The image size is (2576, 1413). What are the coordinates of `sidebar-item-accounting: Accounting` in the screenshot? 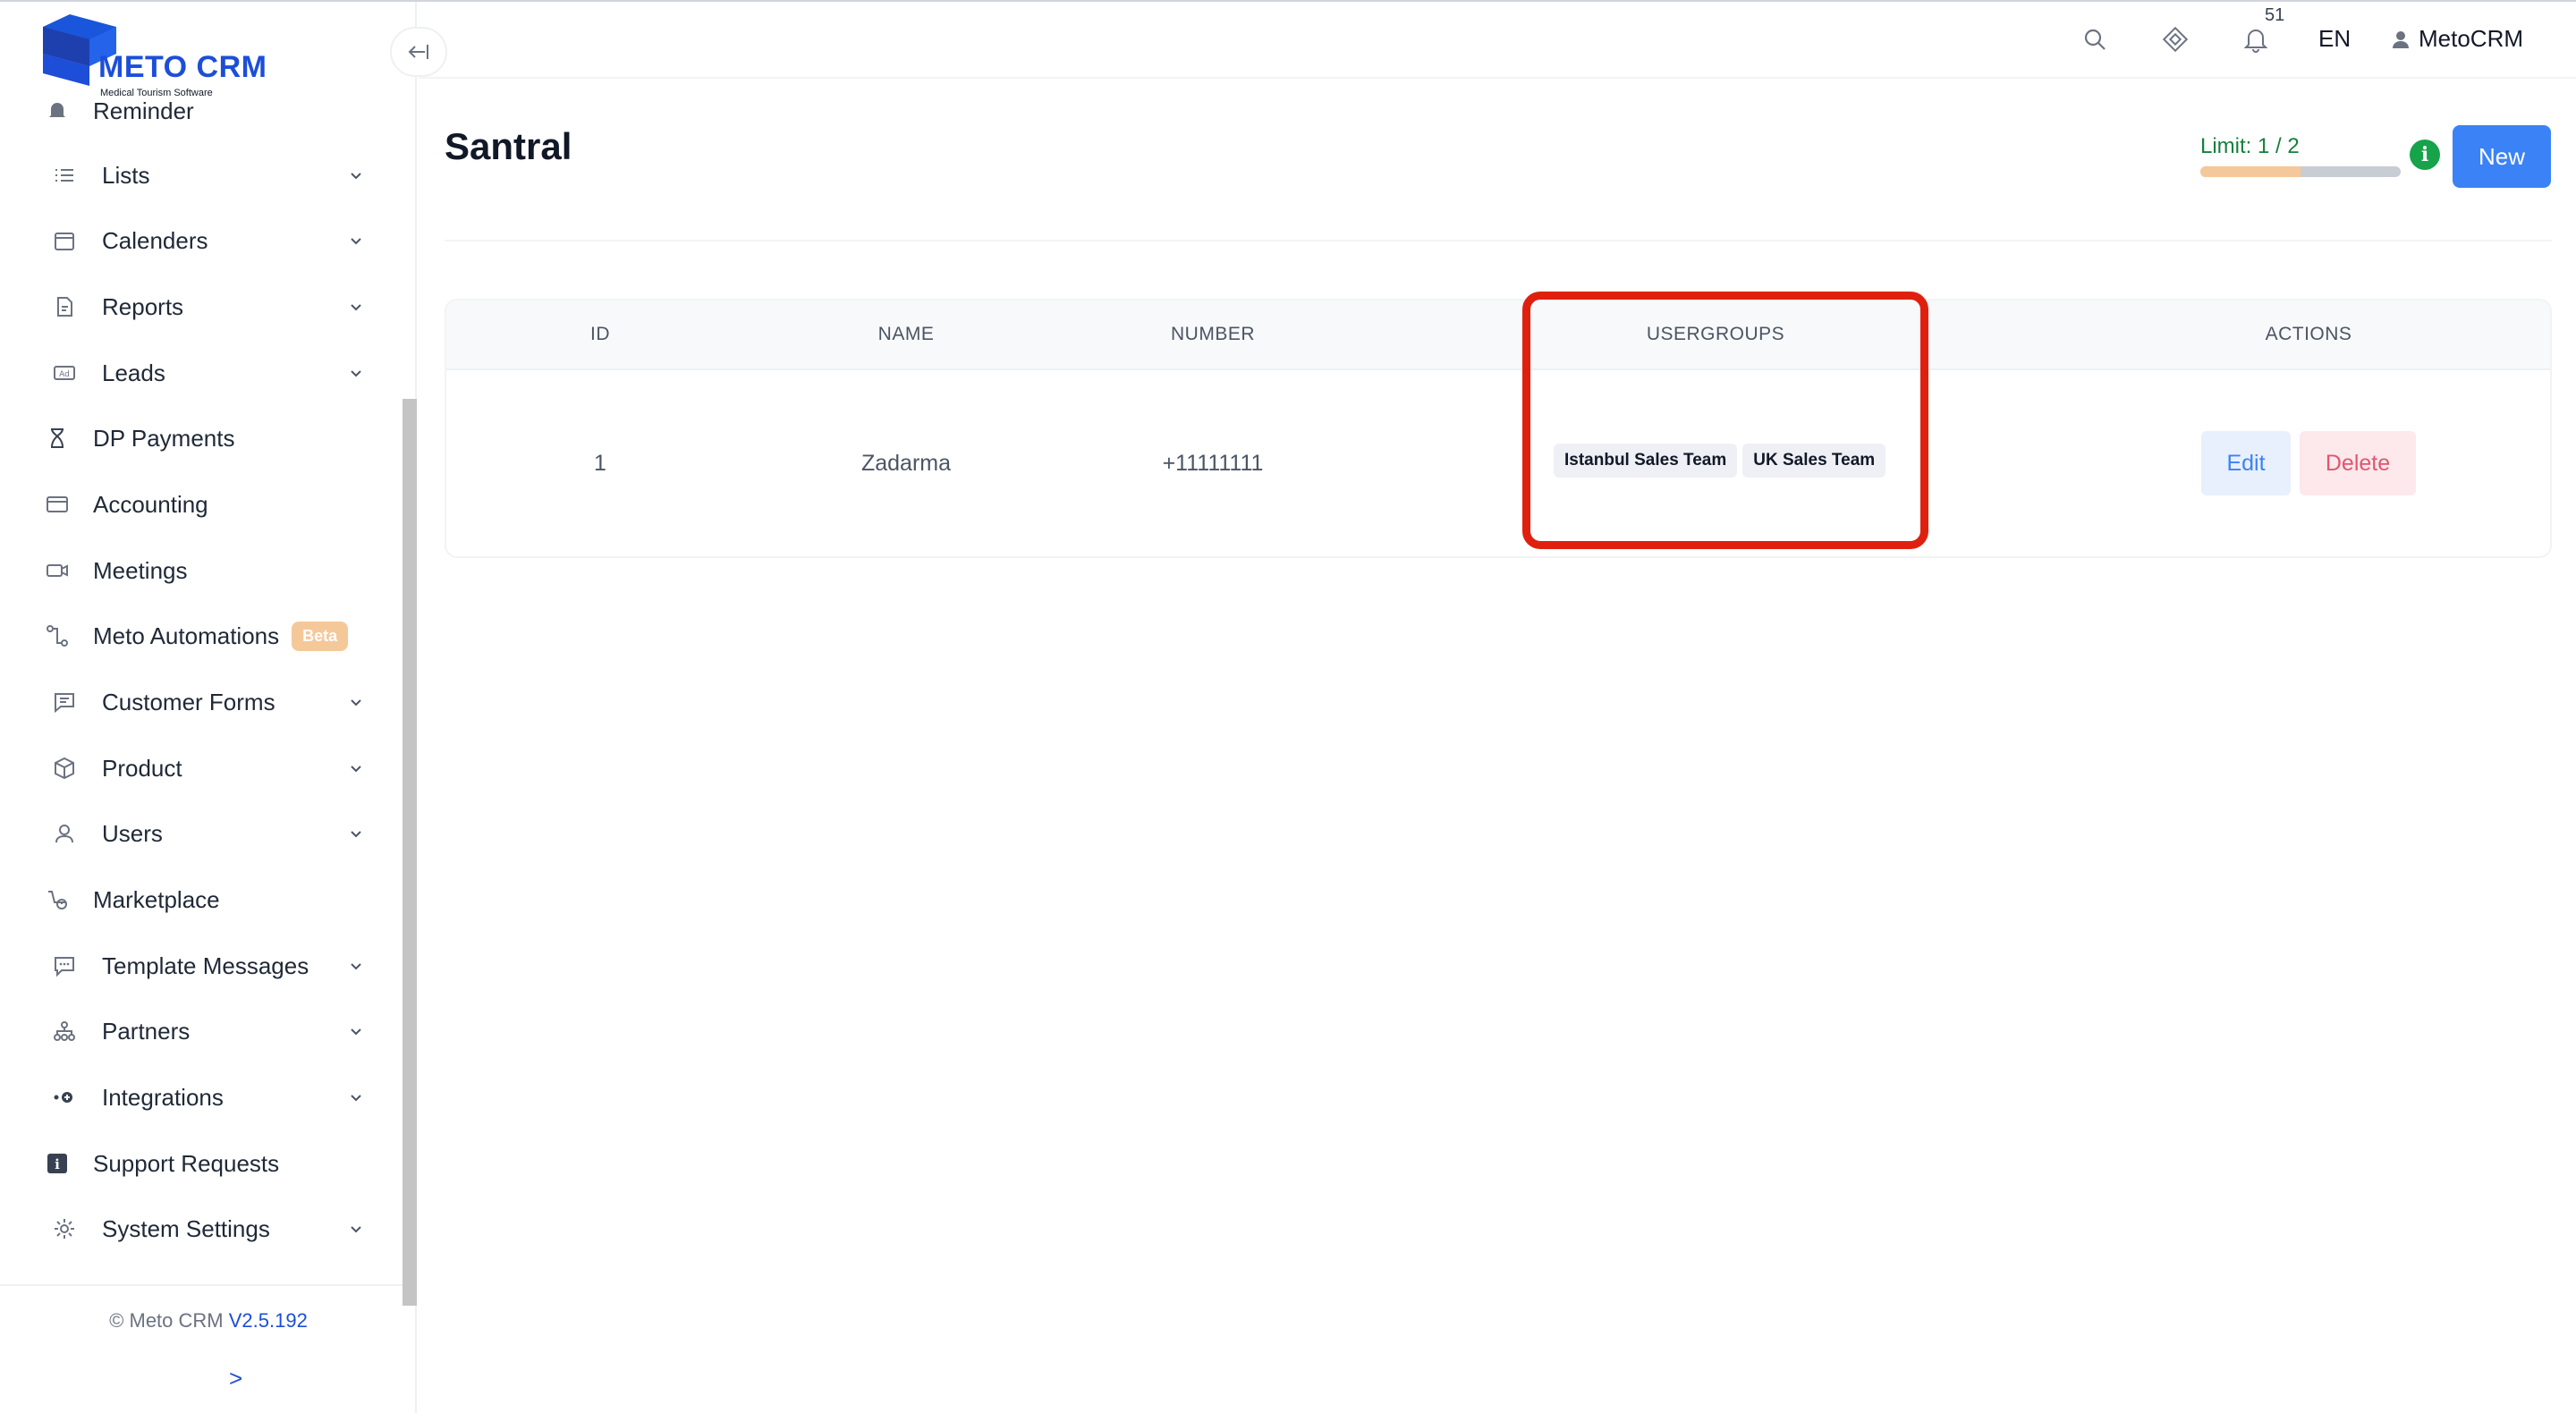 It's located at (199, 504).